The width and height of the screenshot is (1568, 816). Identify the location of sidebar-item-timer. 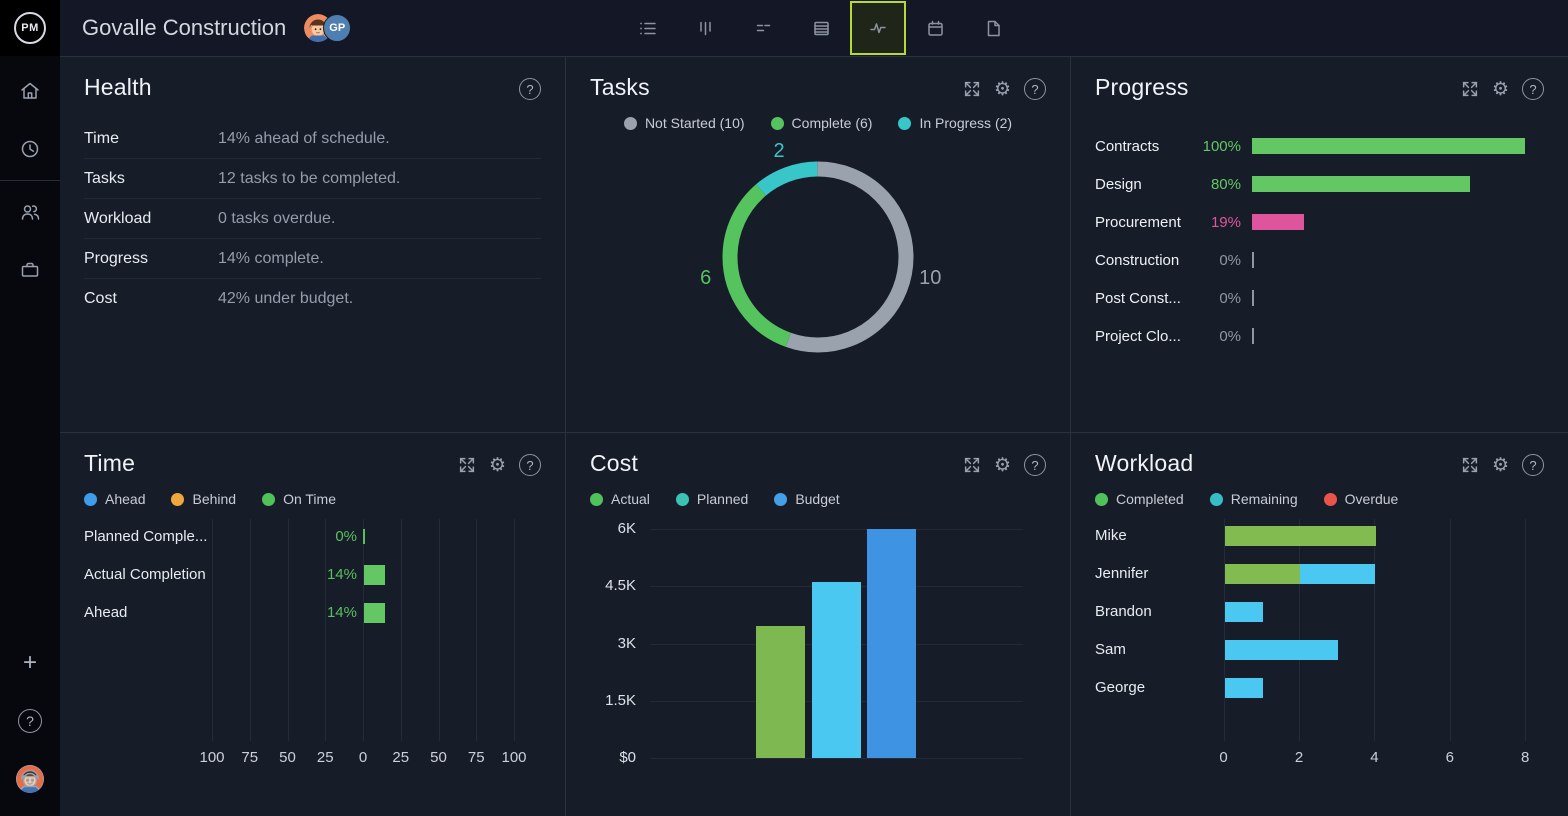
(30, 149).